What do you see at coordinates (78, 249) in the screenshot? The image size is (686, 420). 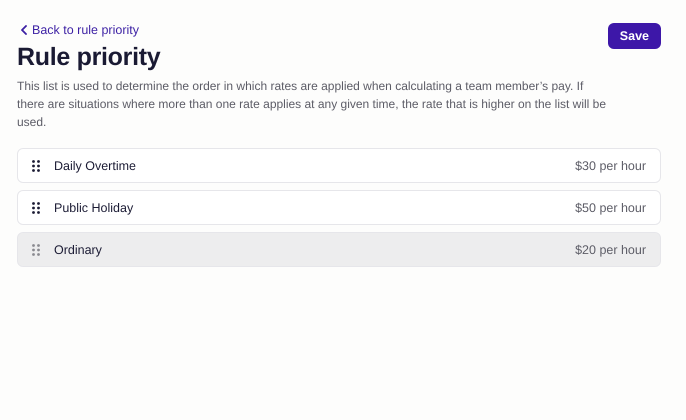 I see `rule-name: Ordinary` at bounding box center [78, 249].